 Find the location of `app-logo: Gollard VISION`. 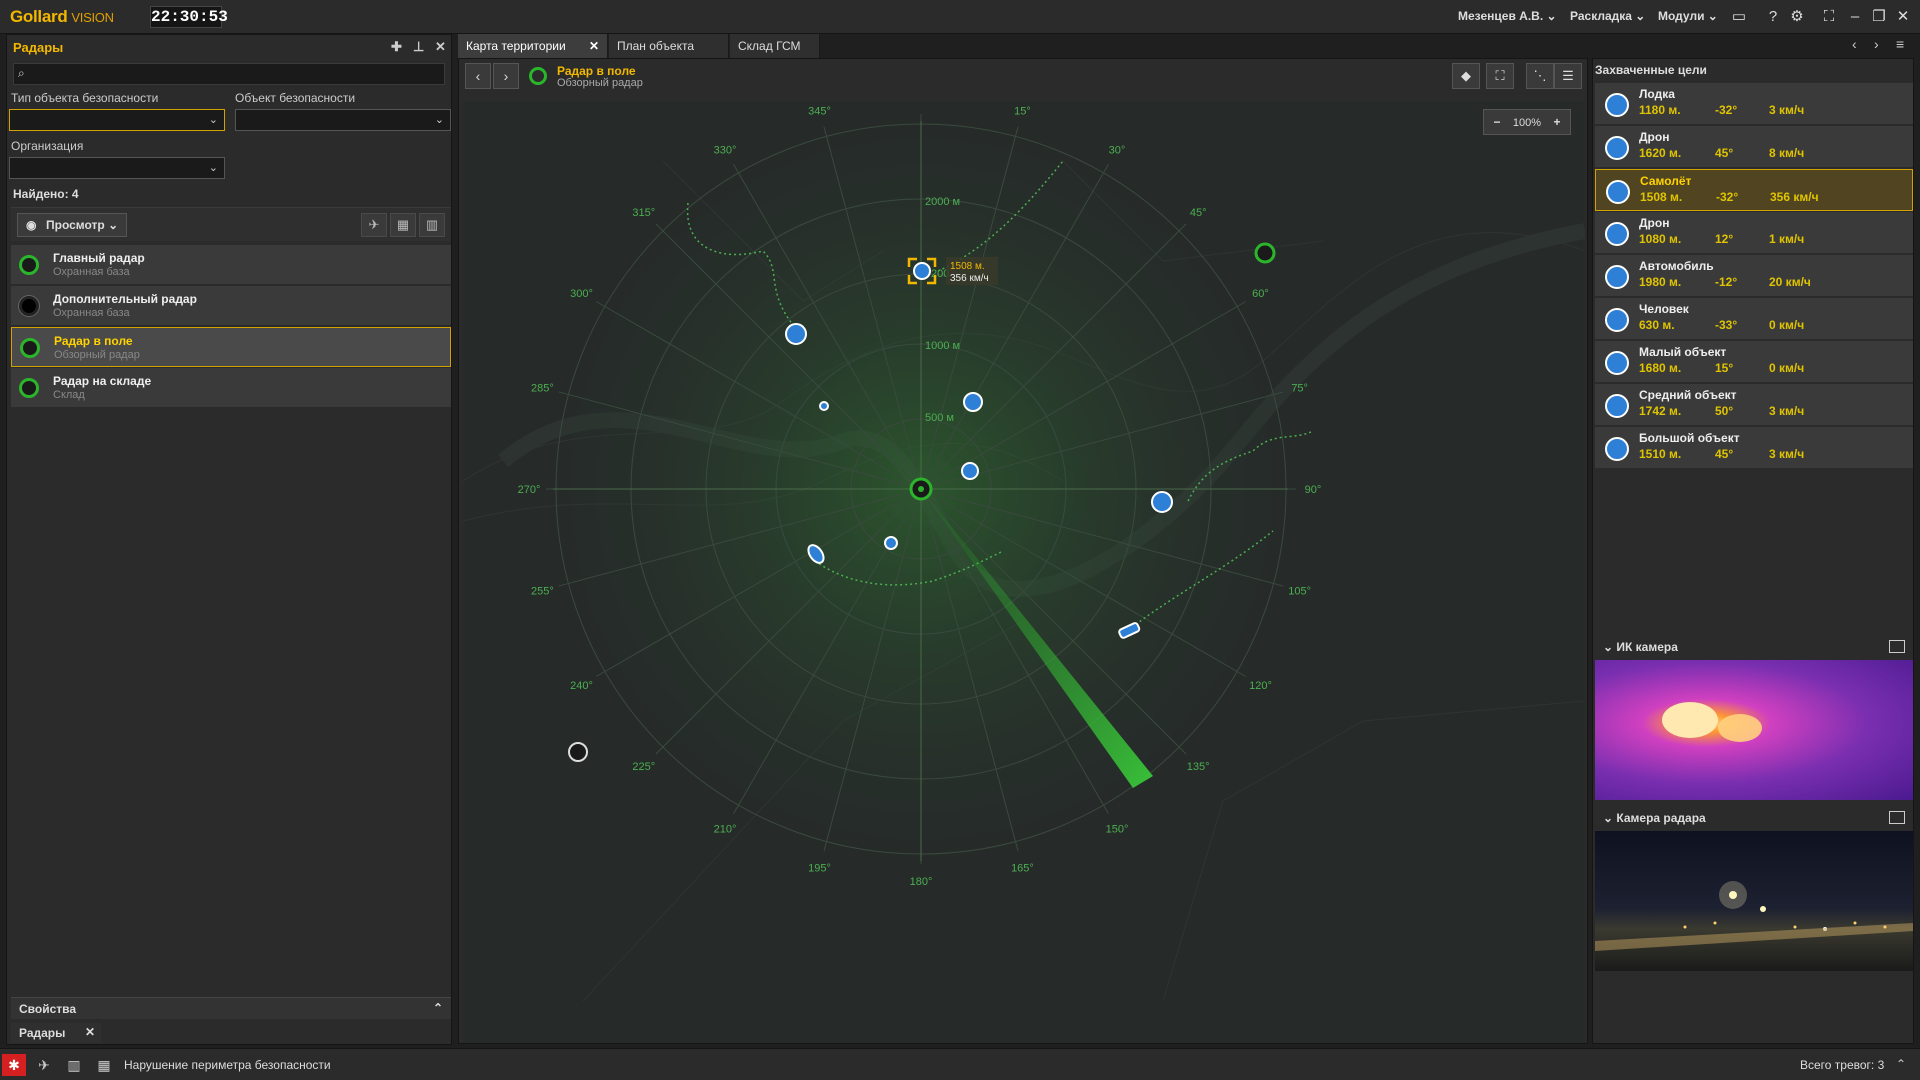

app-logo: Gollard VISION is located at coordinates (62, 16).